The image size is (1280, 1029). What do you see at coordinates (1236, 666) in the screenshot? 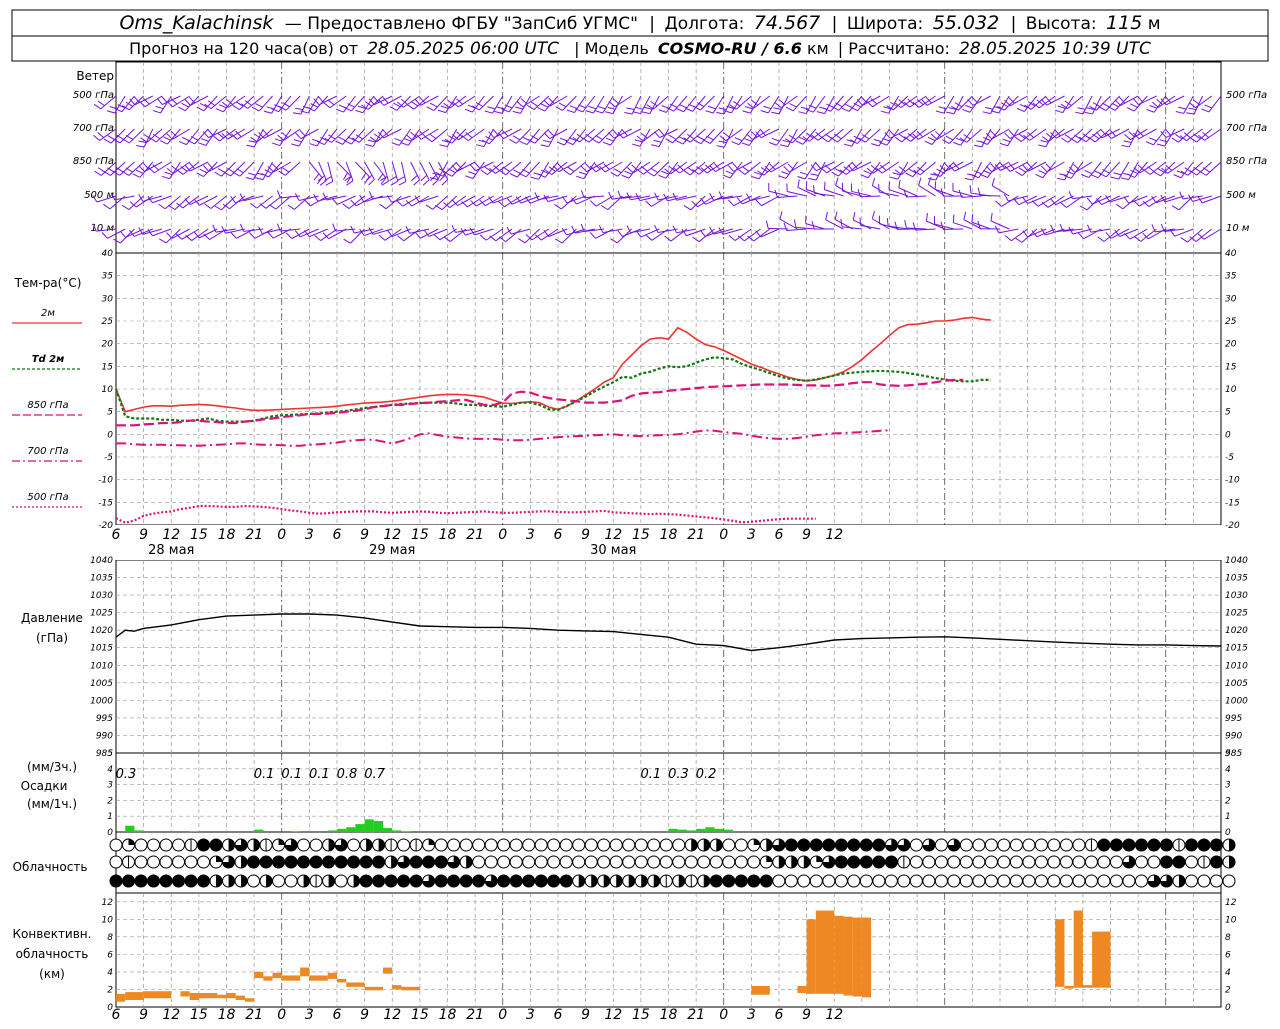
I see `y-tick-label: 1010` at bounding box center [1236, 666].